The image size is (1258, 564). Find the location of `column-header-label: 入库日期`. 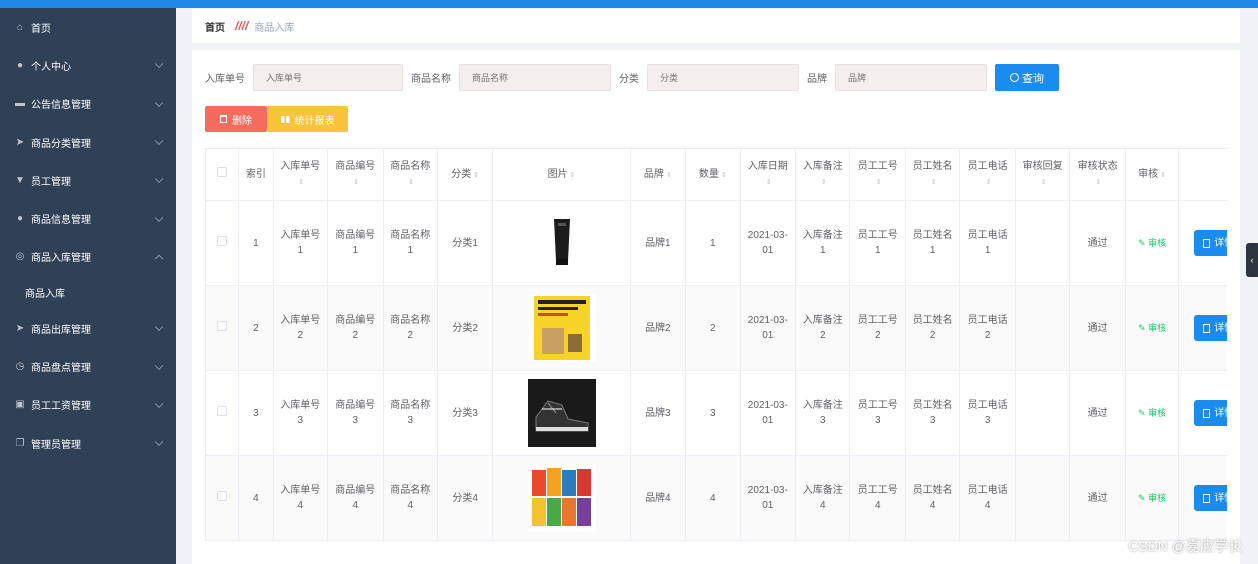

column-header-label: 入库日期 is located at coordinates (767, 166).